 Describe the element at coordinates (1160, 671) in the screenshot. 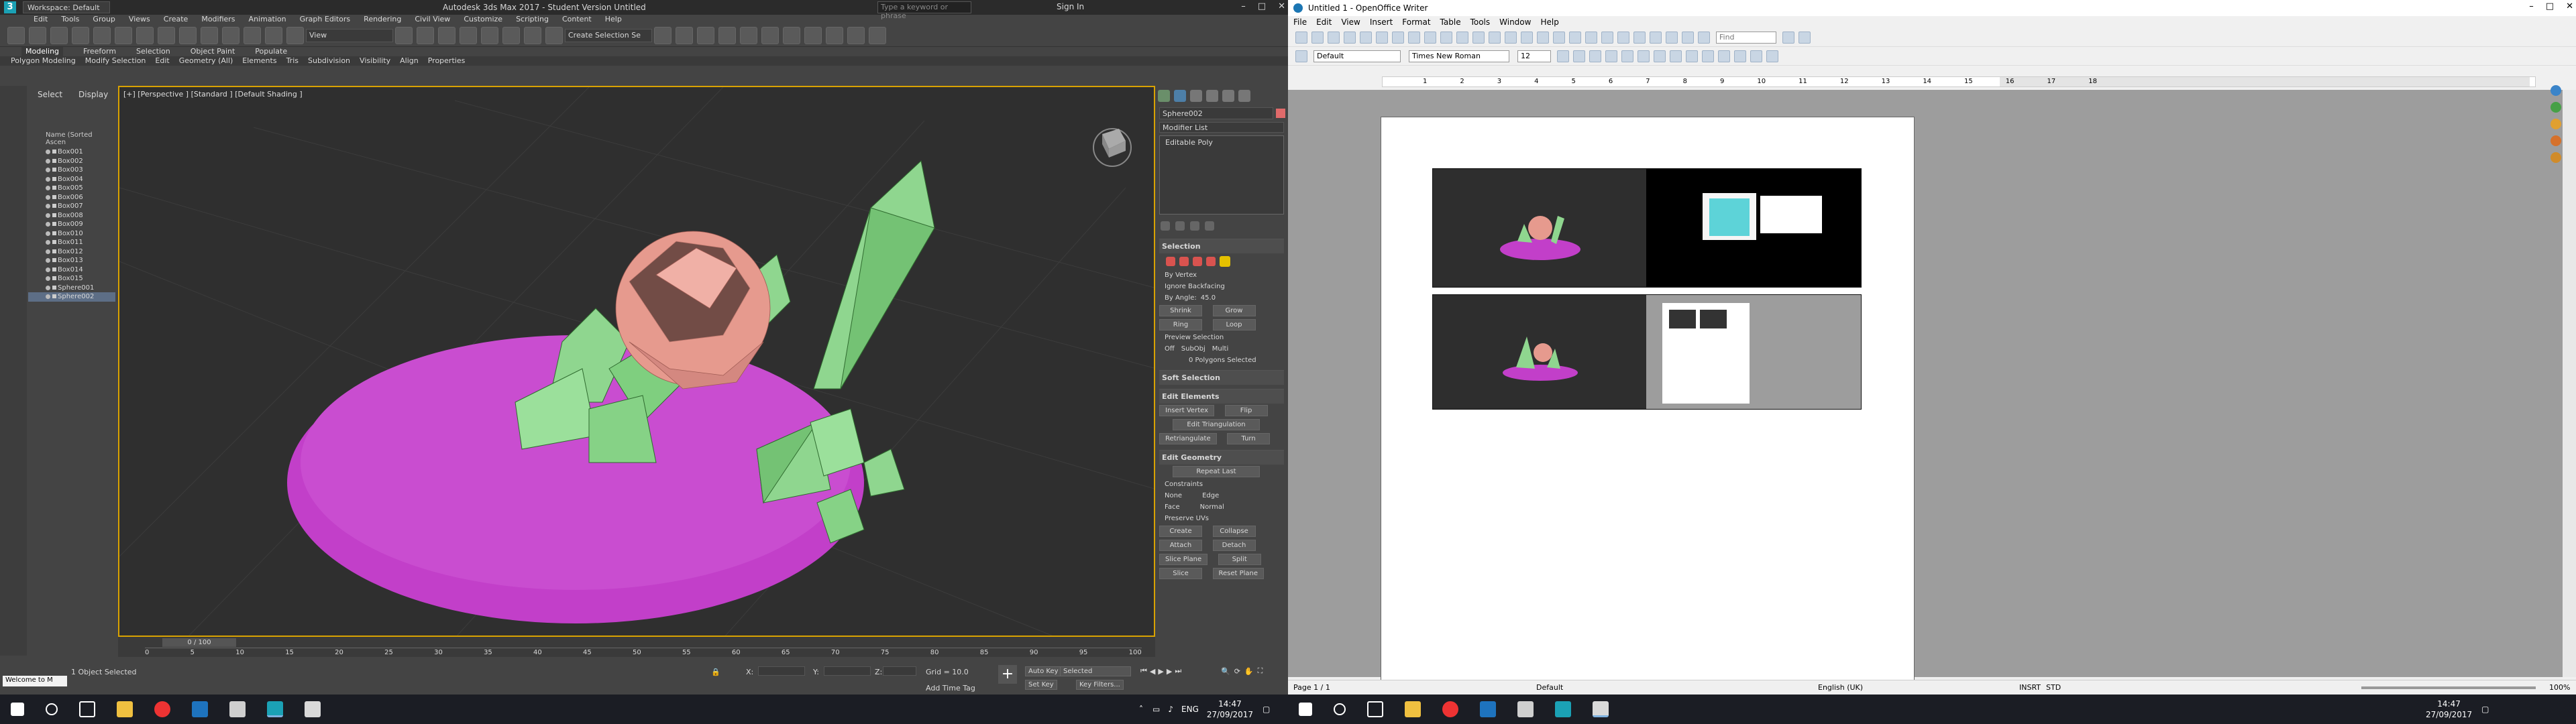

I see `play-icon: ▶` at that location.